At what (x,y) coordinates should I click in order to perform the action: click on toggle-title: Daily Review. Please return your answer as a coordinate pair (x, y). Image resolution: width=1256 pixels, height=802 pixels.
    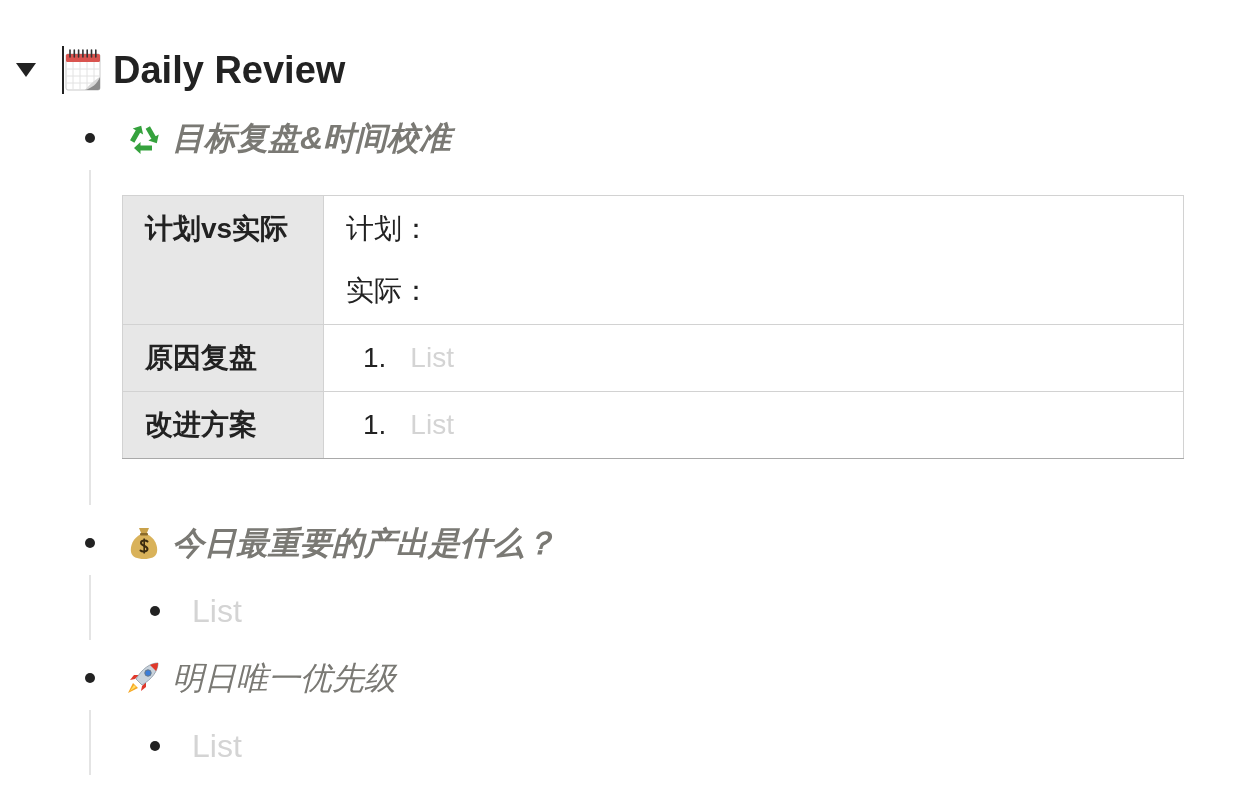
    Looking at the image, I should click on (229, 70).